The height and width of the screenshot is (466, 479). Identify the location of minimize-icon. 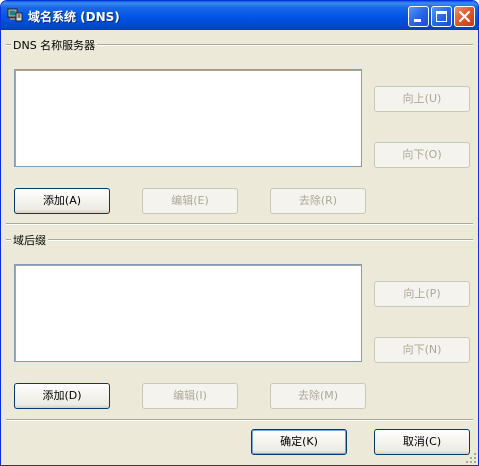
(417, 20).